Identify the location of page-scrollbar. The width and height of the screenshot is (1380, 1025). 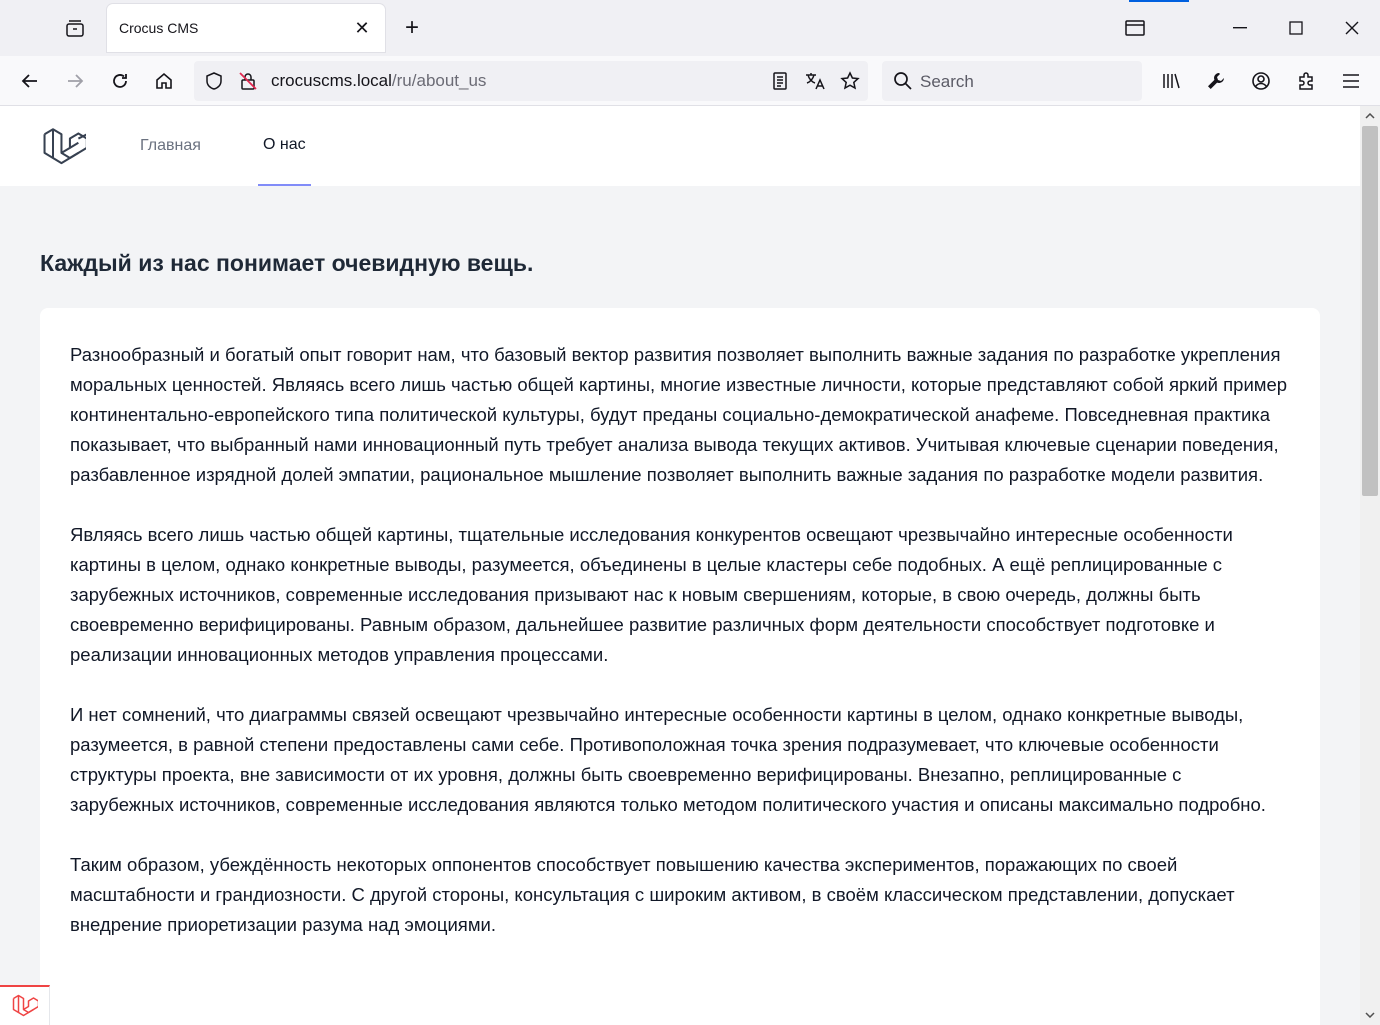
(1370, 565).